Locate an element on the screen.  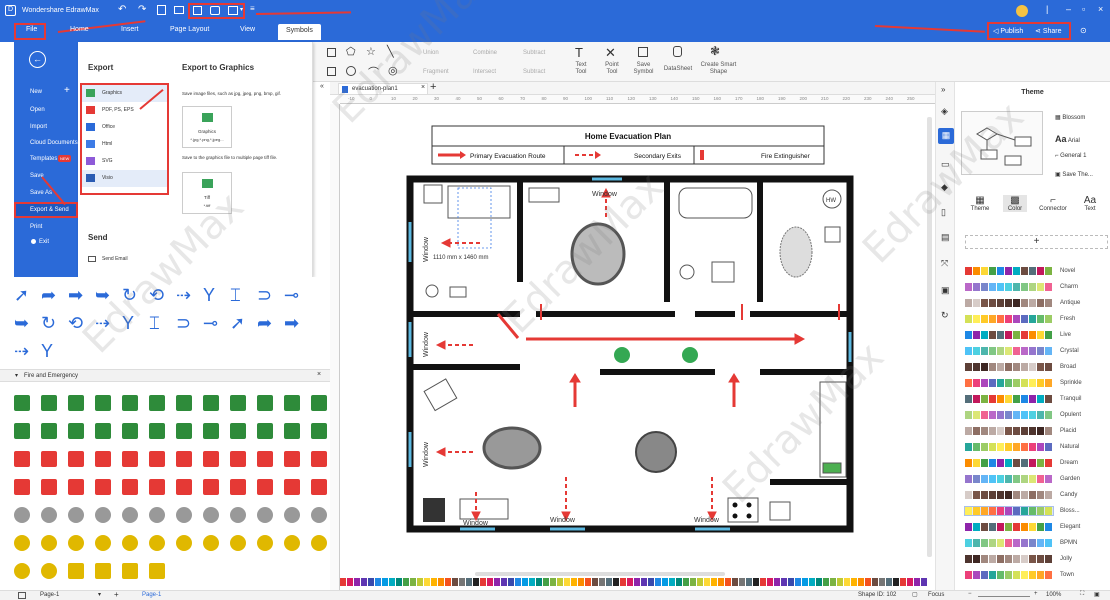
maximize-icon: ▫ is located at coordinates (1083, 9).